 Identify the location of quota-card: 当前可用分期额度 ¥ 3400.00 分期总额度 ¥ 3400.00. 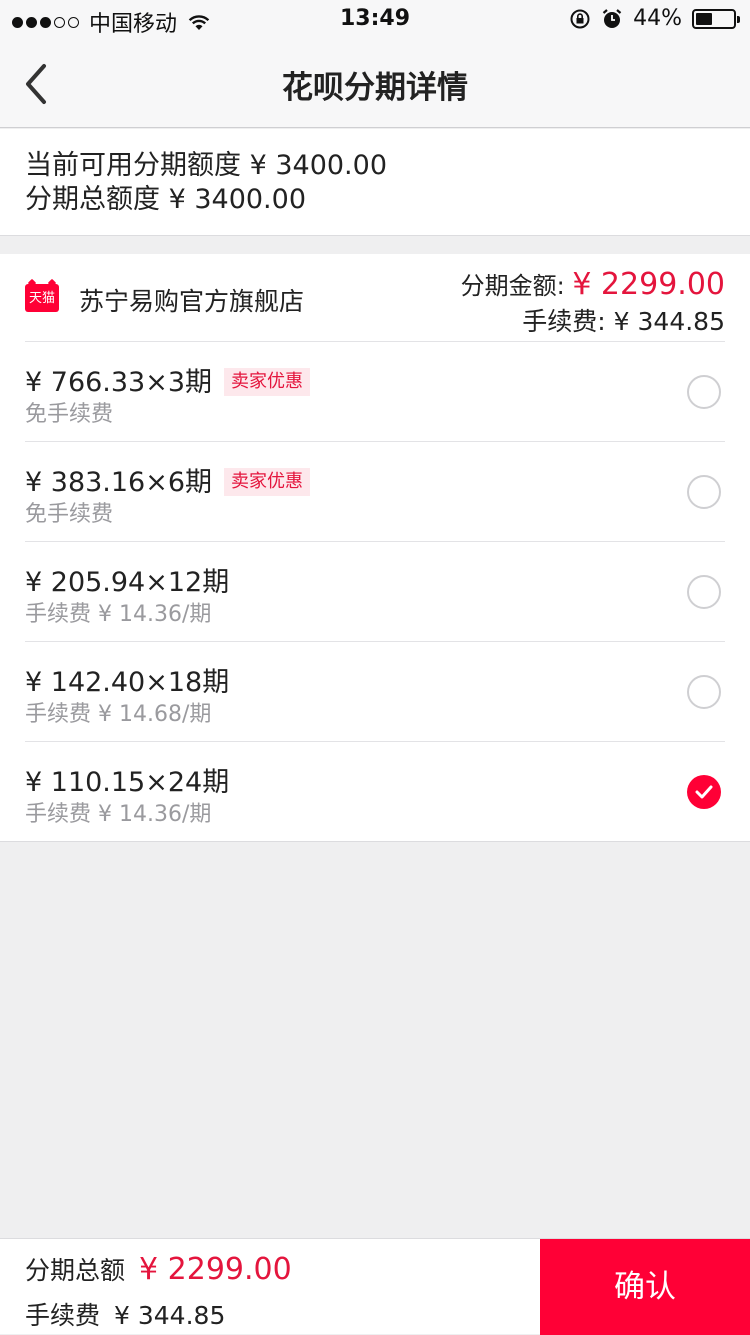
(375, 182).